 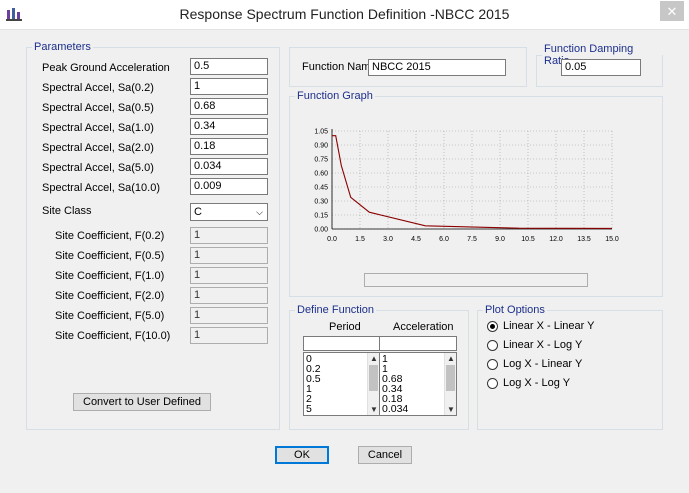 What do you see at coordinates (229, 166) in the screenshot?
I see `parameter-input: 0.034` at bounding box center [229, 166].